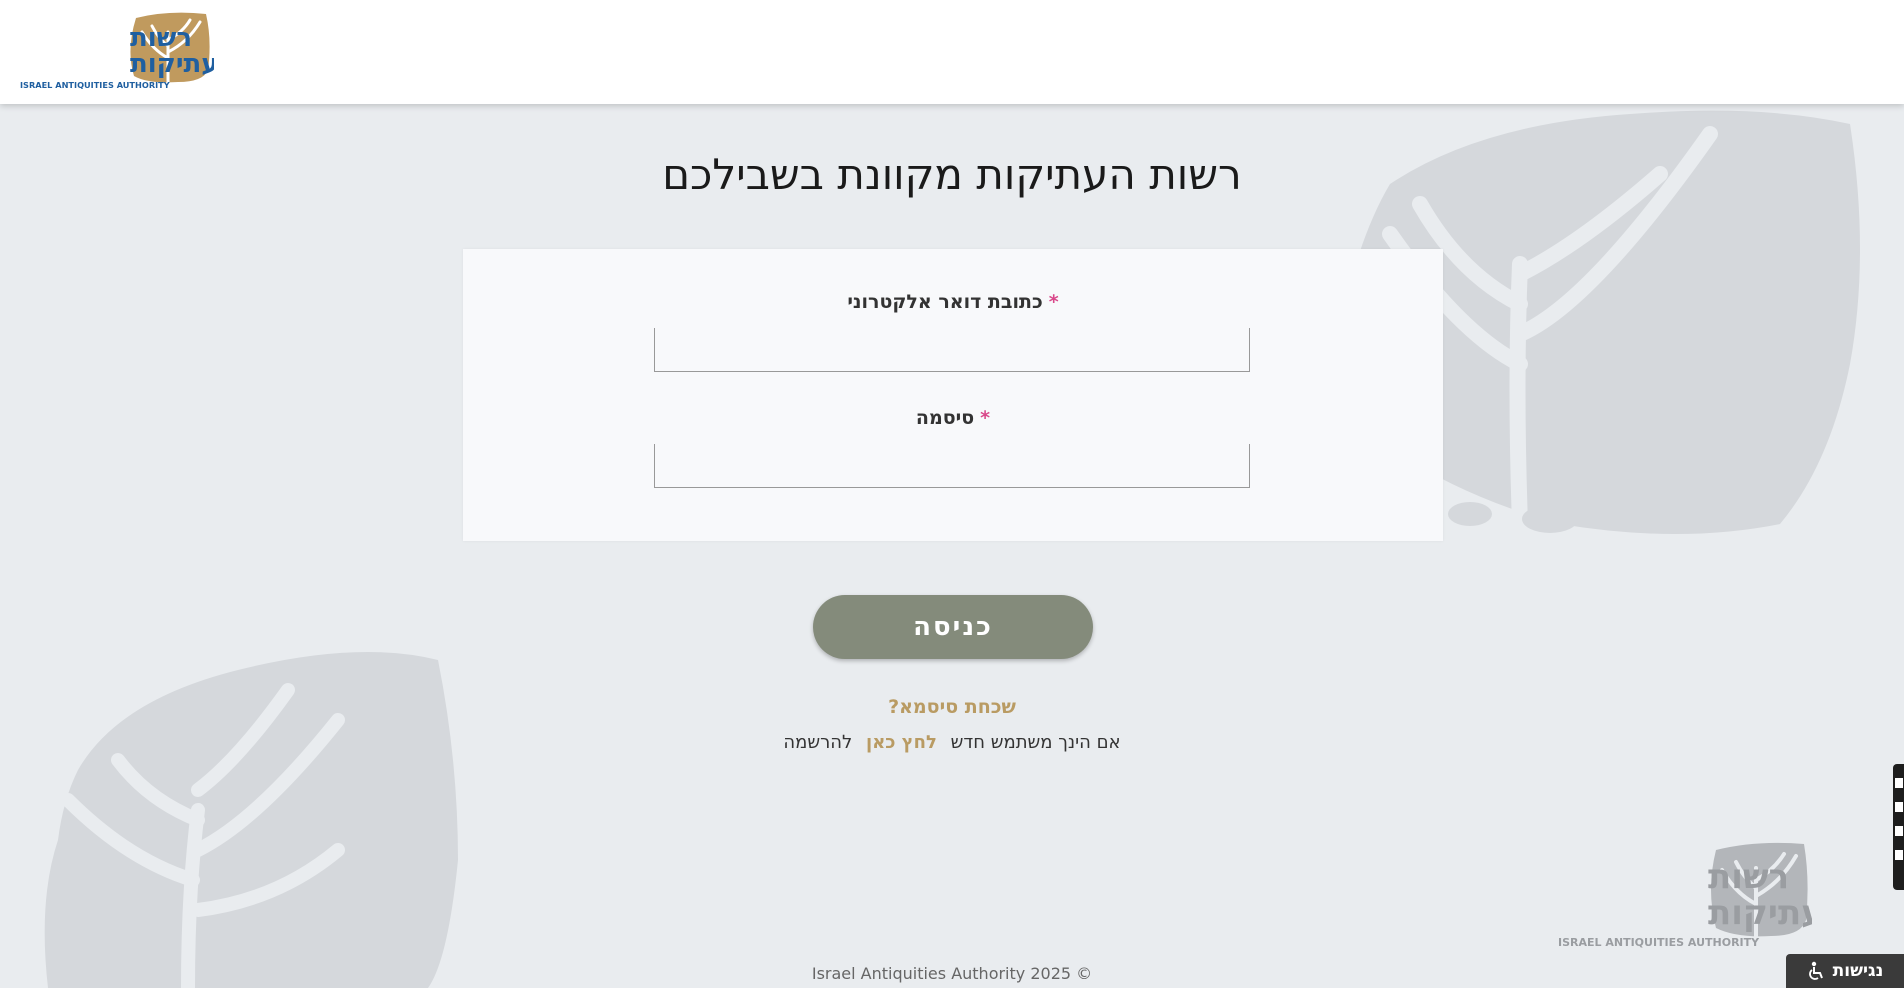 The height and width of the screenshot is (988, 1904). I want to click on register-prefix: אם הינך משתמש חדש, so click(1035, 742).